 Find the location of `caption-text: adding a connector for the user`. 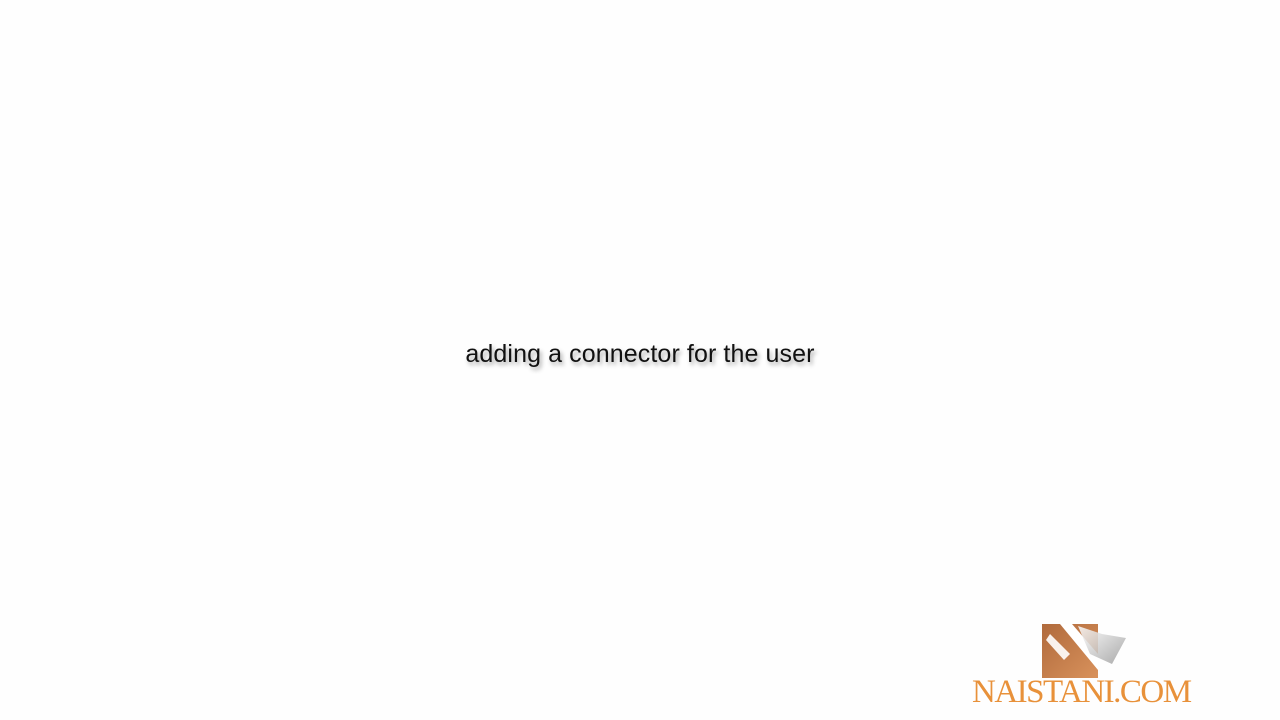

caption-text: adding a connector for the user is located at coordinates (640, 354).